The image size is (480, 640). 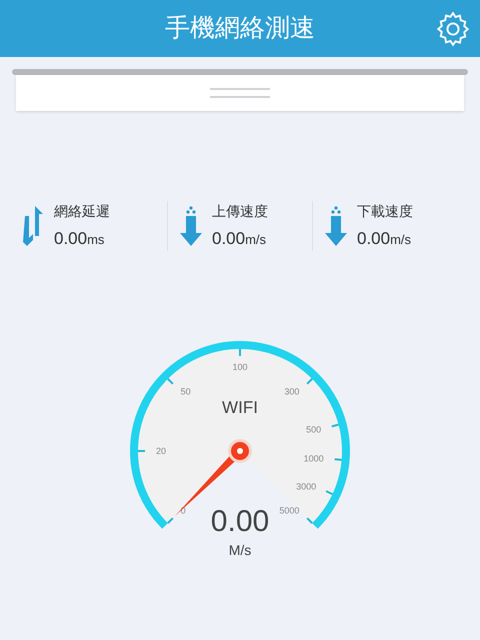 I want to click on tick-label: 100, so click(x=240, y=367).